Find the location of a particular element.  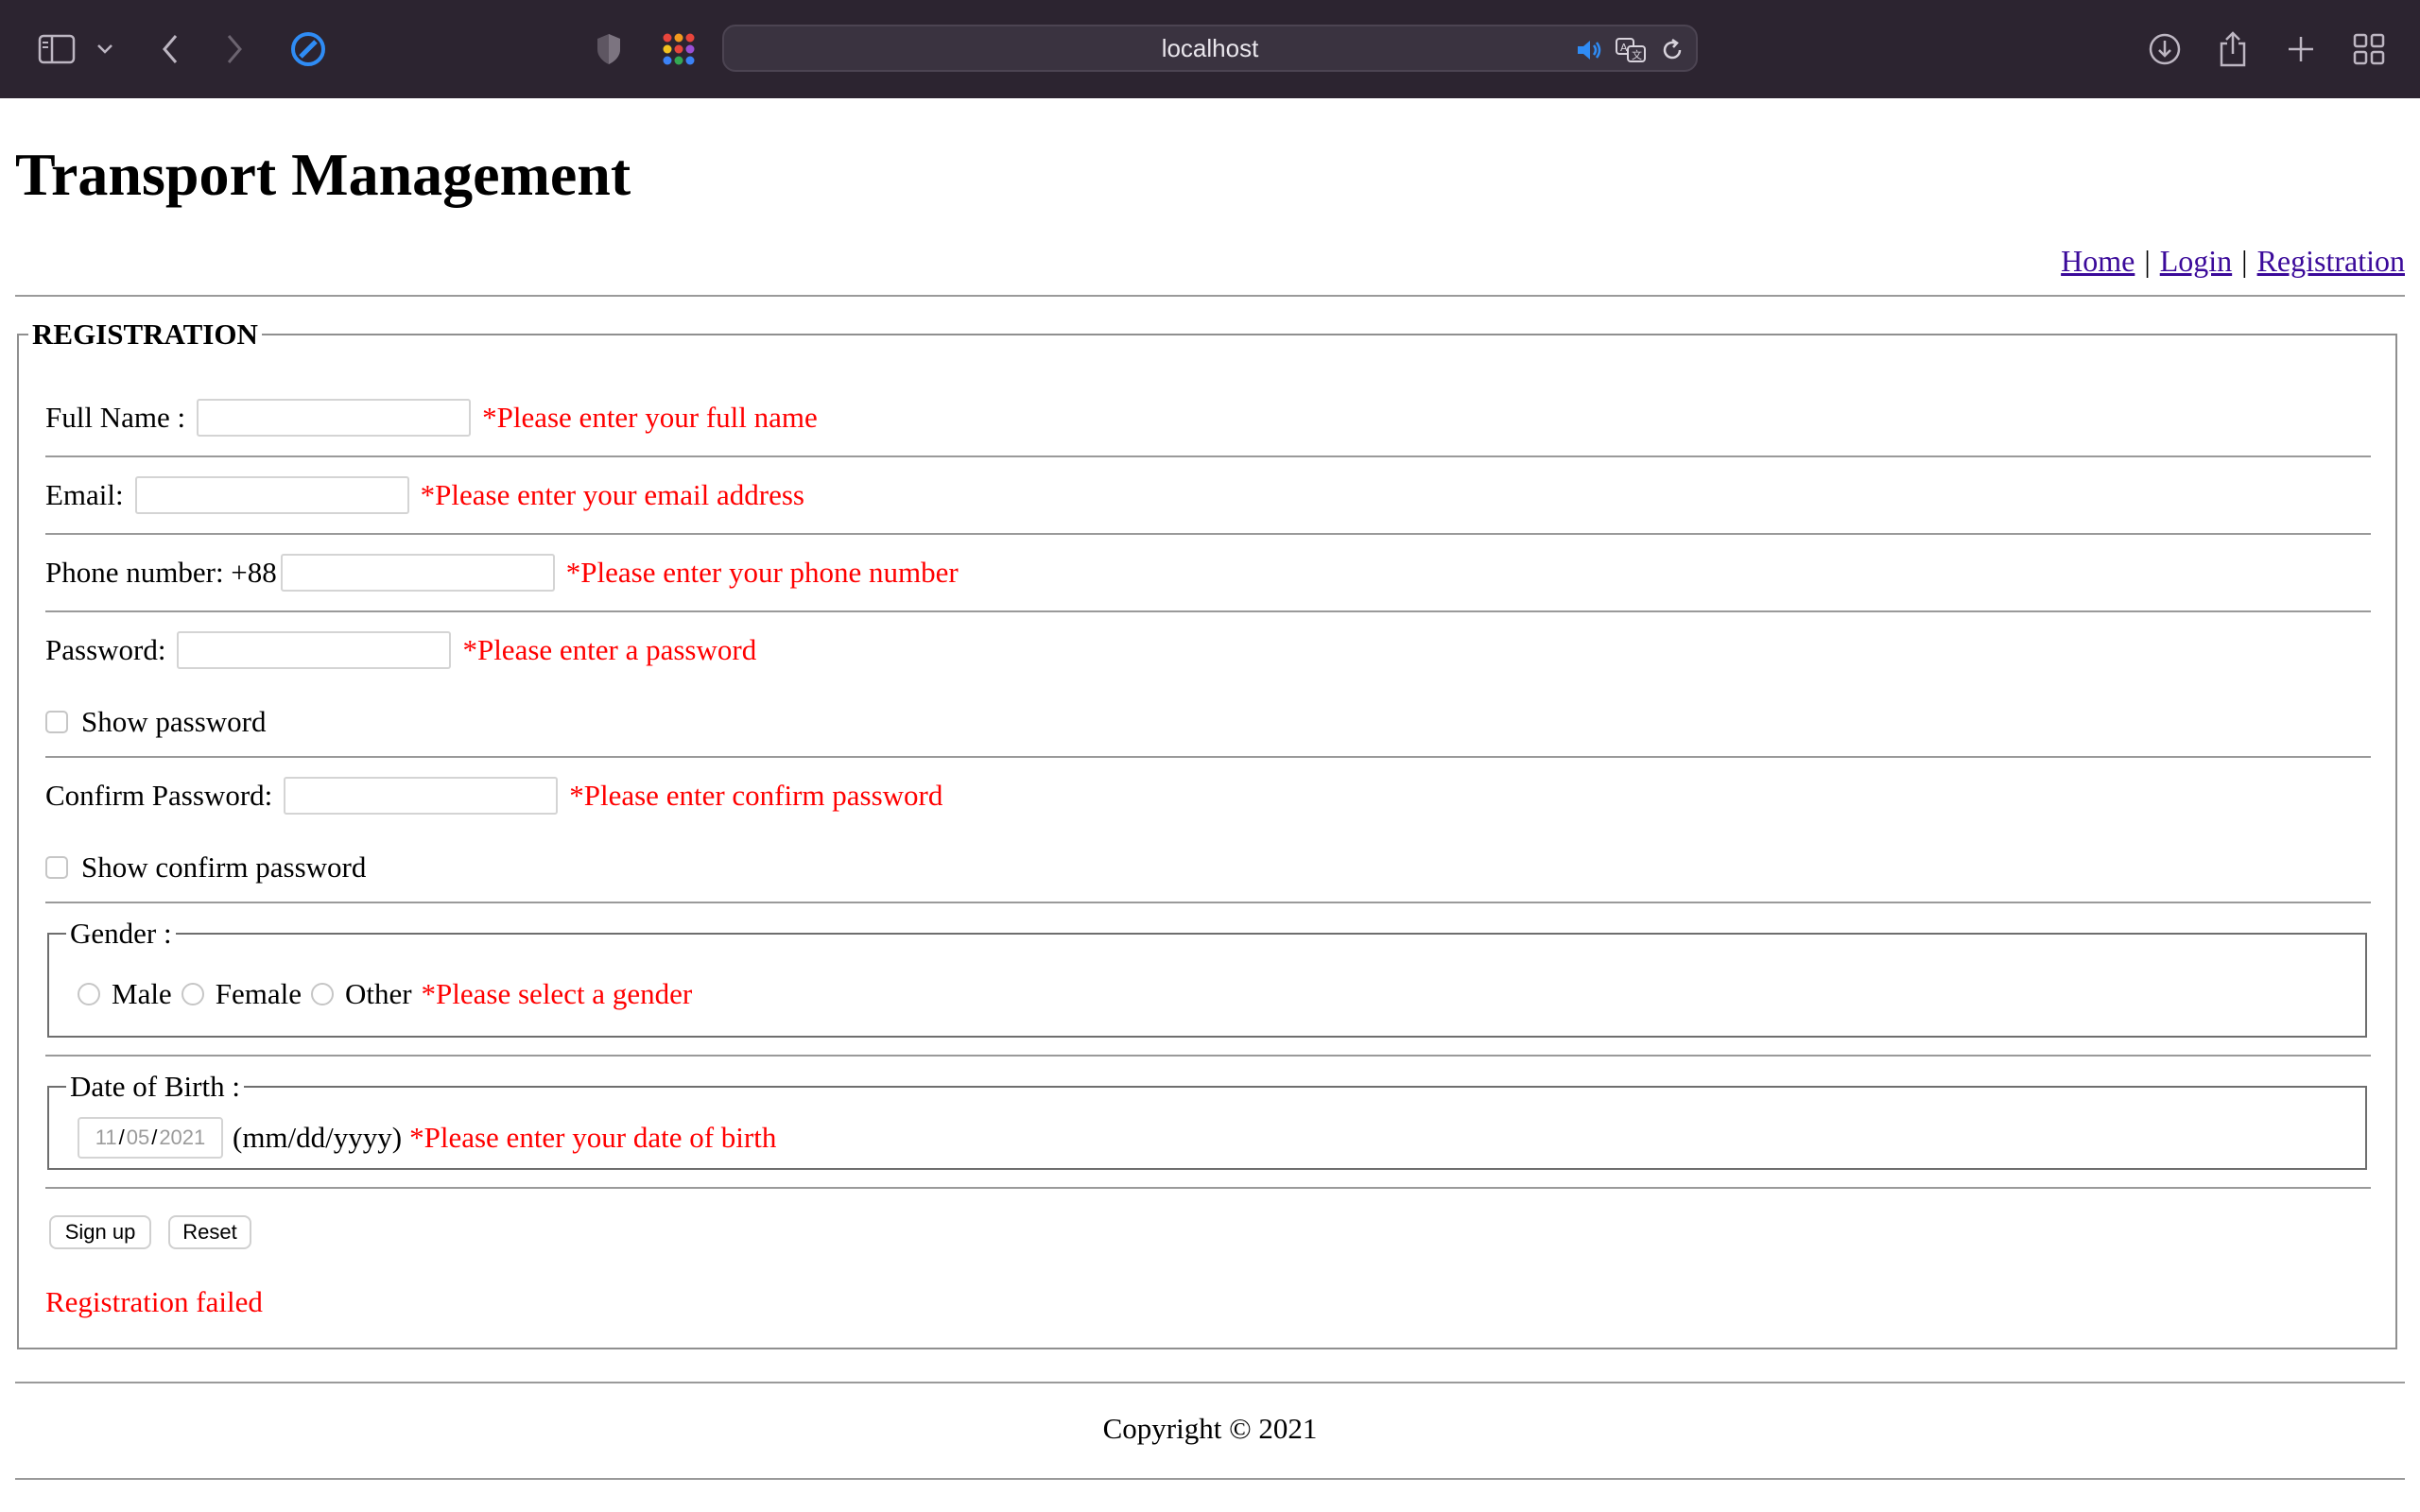

speaker-icon is located at coordinates (1589, 50).